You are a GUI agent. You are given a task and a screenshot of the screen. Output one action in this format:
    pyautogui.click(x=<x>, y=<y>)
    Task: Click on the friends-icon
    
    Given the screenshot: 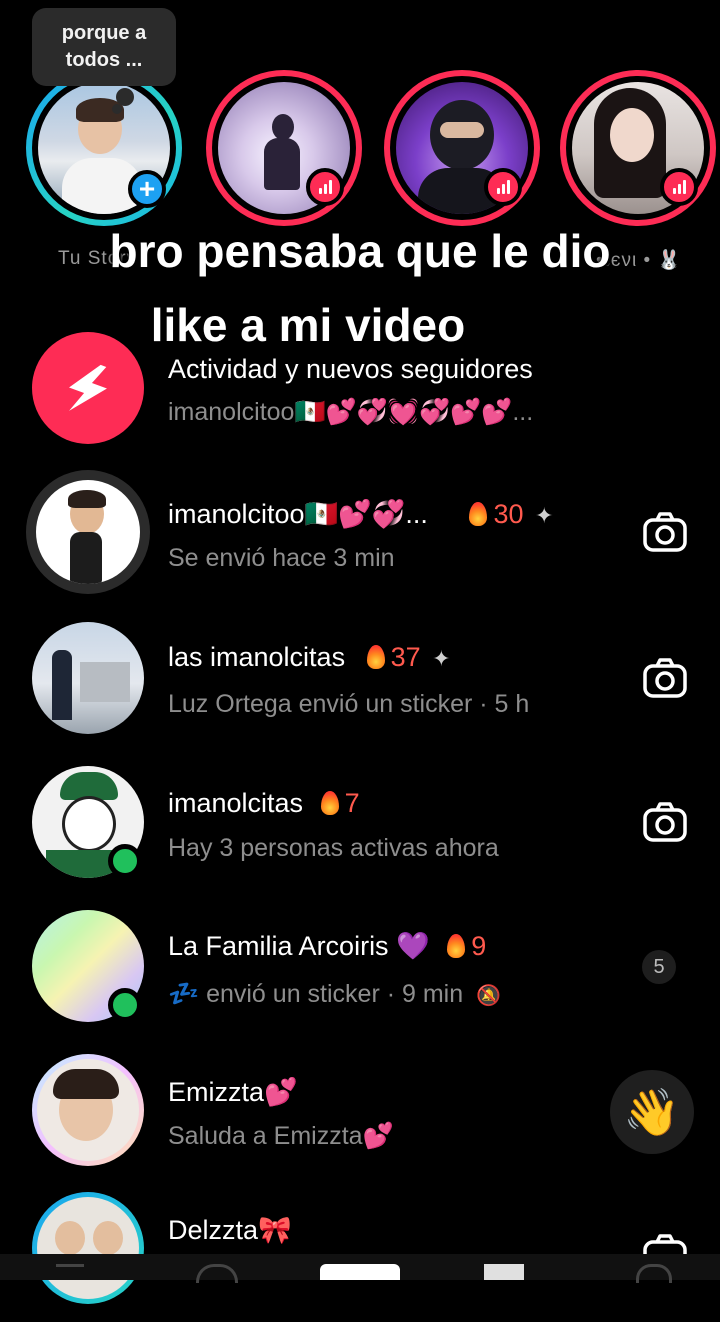 What is the action you would take?
    pyautogui.click(x=217, y=1273)
    